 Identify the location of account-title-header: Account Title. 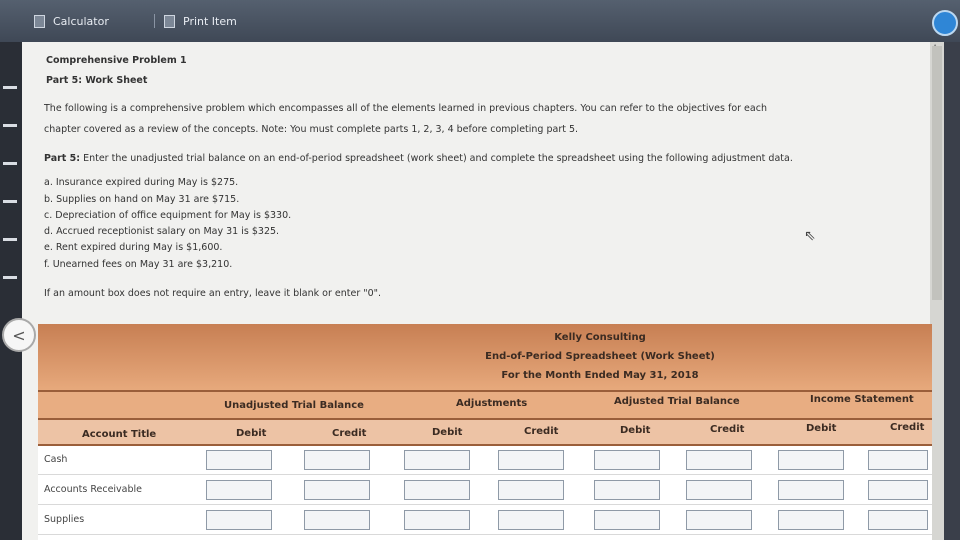
(119, 434).